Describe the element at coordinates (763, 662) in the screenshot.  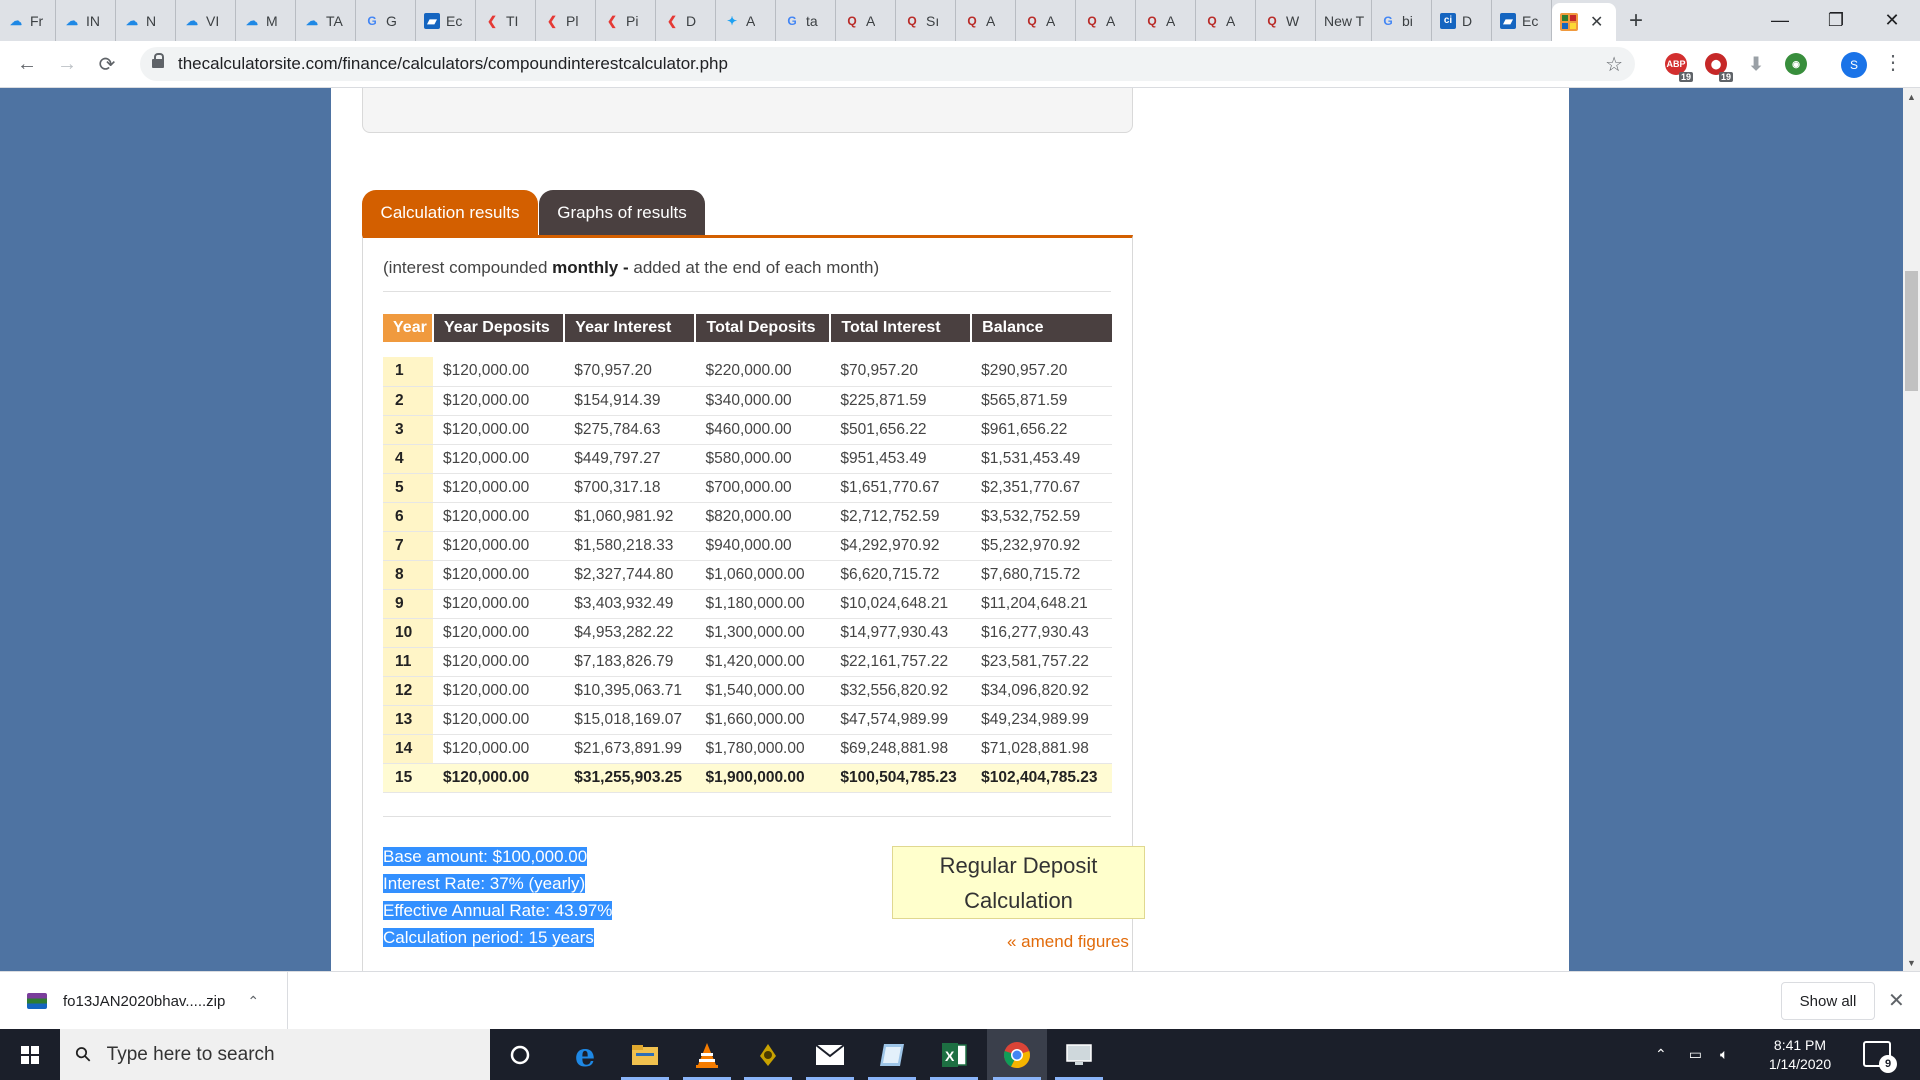
I see `value-cell: $1,420,000.00` at that location.